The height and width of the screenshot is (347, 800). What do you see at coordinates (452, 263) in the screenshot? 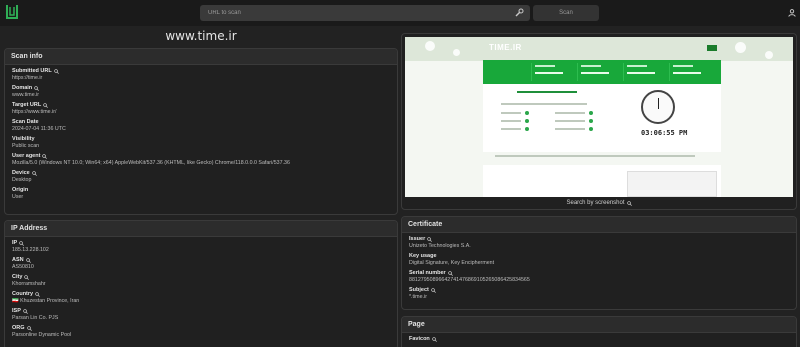
I see `field-value: Digital Signature, Key Encipherment` at bounding box center [452, 263].